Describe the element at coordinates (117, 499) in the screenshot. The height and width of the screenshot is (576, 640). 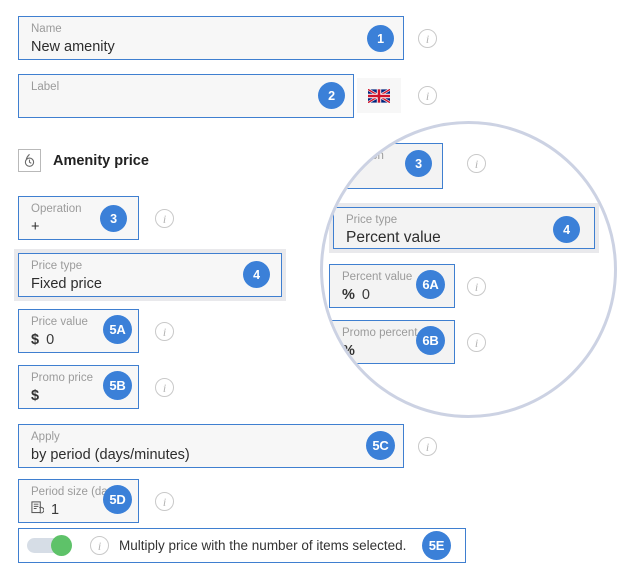
I see `badge-5d: 5D` at that location.